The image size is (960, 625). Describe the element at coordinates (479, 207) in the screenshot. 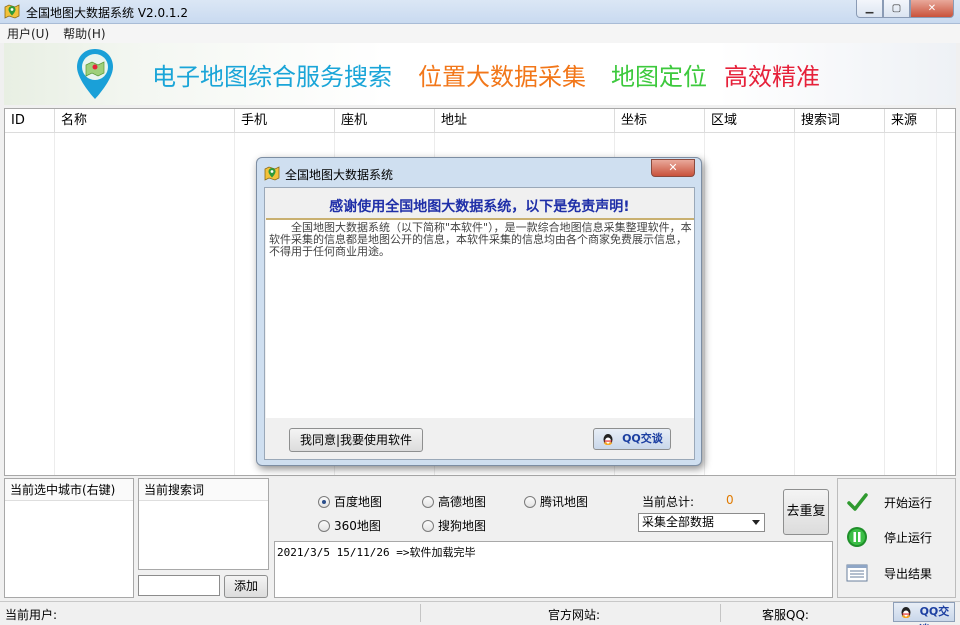

I see `dialog-heading: 感谢使用全国地图大数据系统，以下是免责声明!` at that location.